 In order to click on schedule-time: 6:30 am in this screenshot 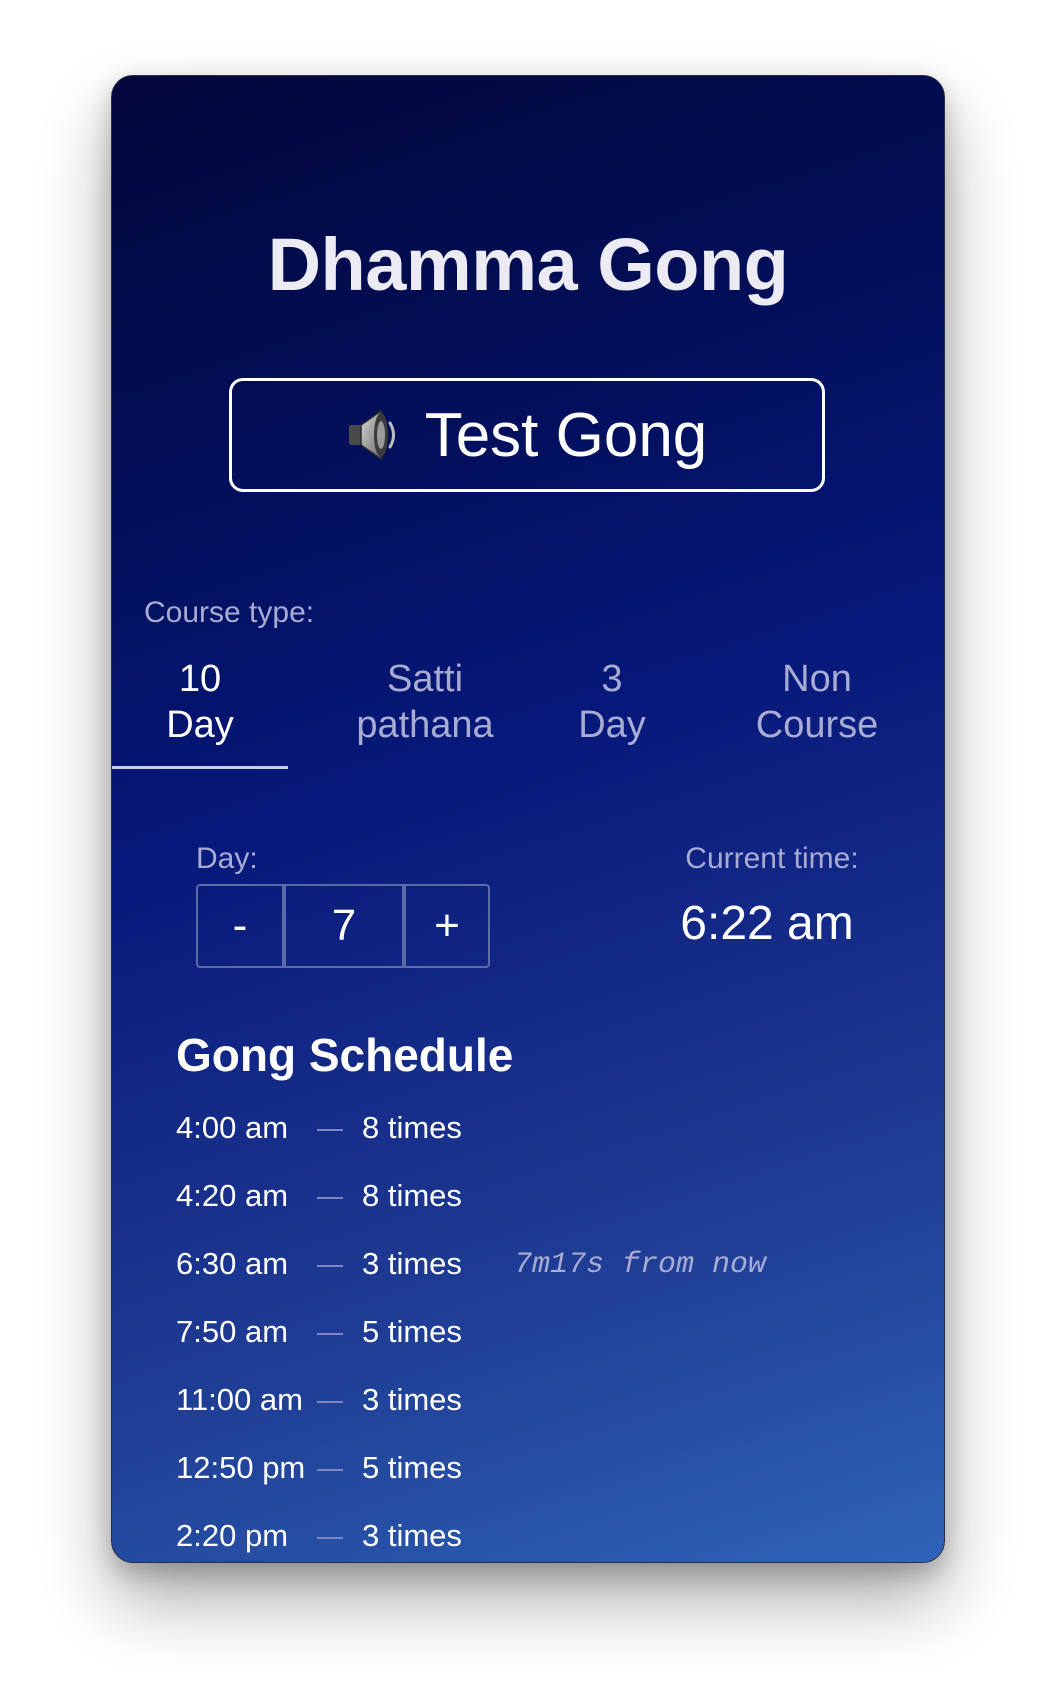, I will do `click(232, 1263)`.